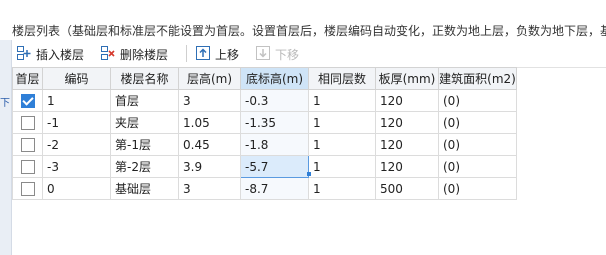  I want to click on move-up-button: 上移, so click(217, 54).